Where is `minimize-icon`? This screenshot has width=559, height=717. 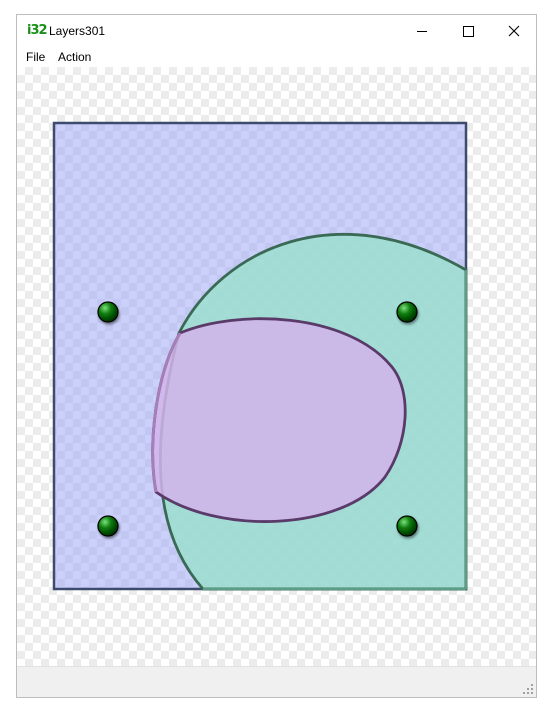 minimize-icon is located at coordinates (422, 31).